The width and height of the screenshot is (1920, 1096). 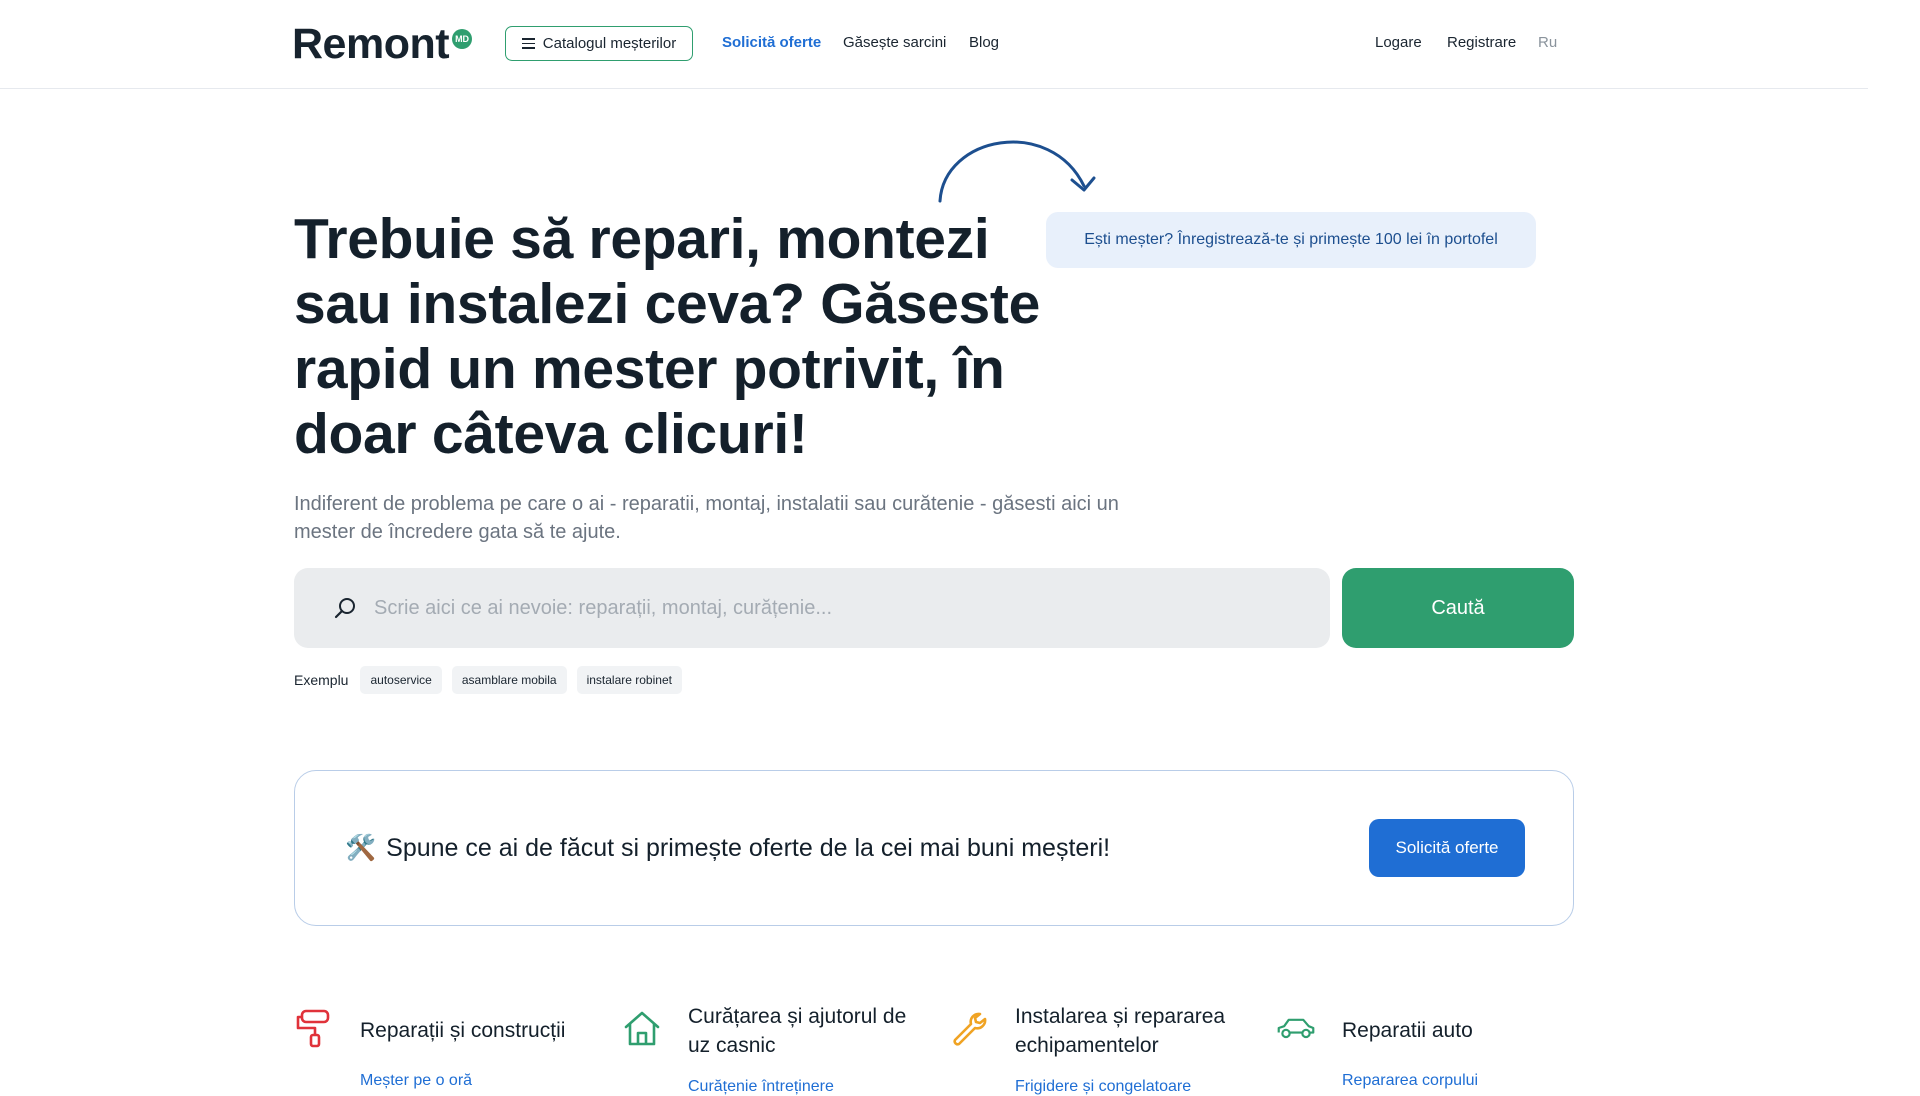 I want to click on catalog-button: Catalogul meșterilor, so click(x=599, y=43).